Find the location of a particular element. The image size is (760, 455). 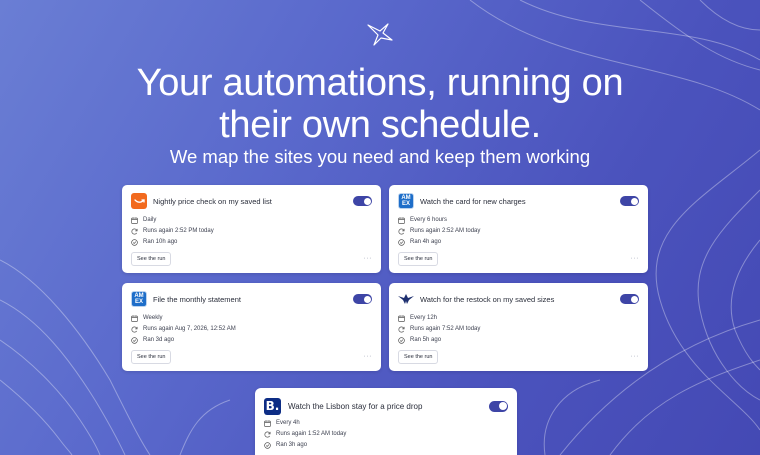

last-run-row: Ran 10h ago is located at coordinates (154, 242).